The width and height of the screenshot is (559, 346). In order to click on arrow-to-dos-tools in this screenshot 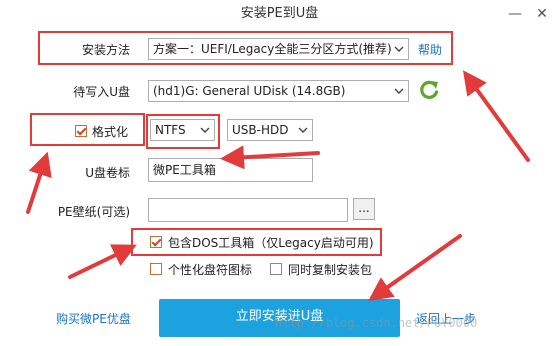, I will do `click(102, 261)`.